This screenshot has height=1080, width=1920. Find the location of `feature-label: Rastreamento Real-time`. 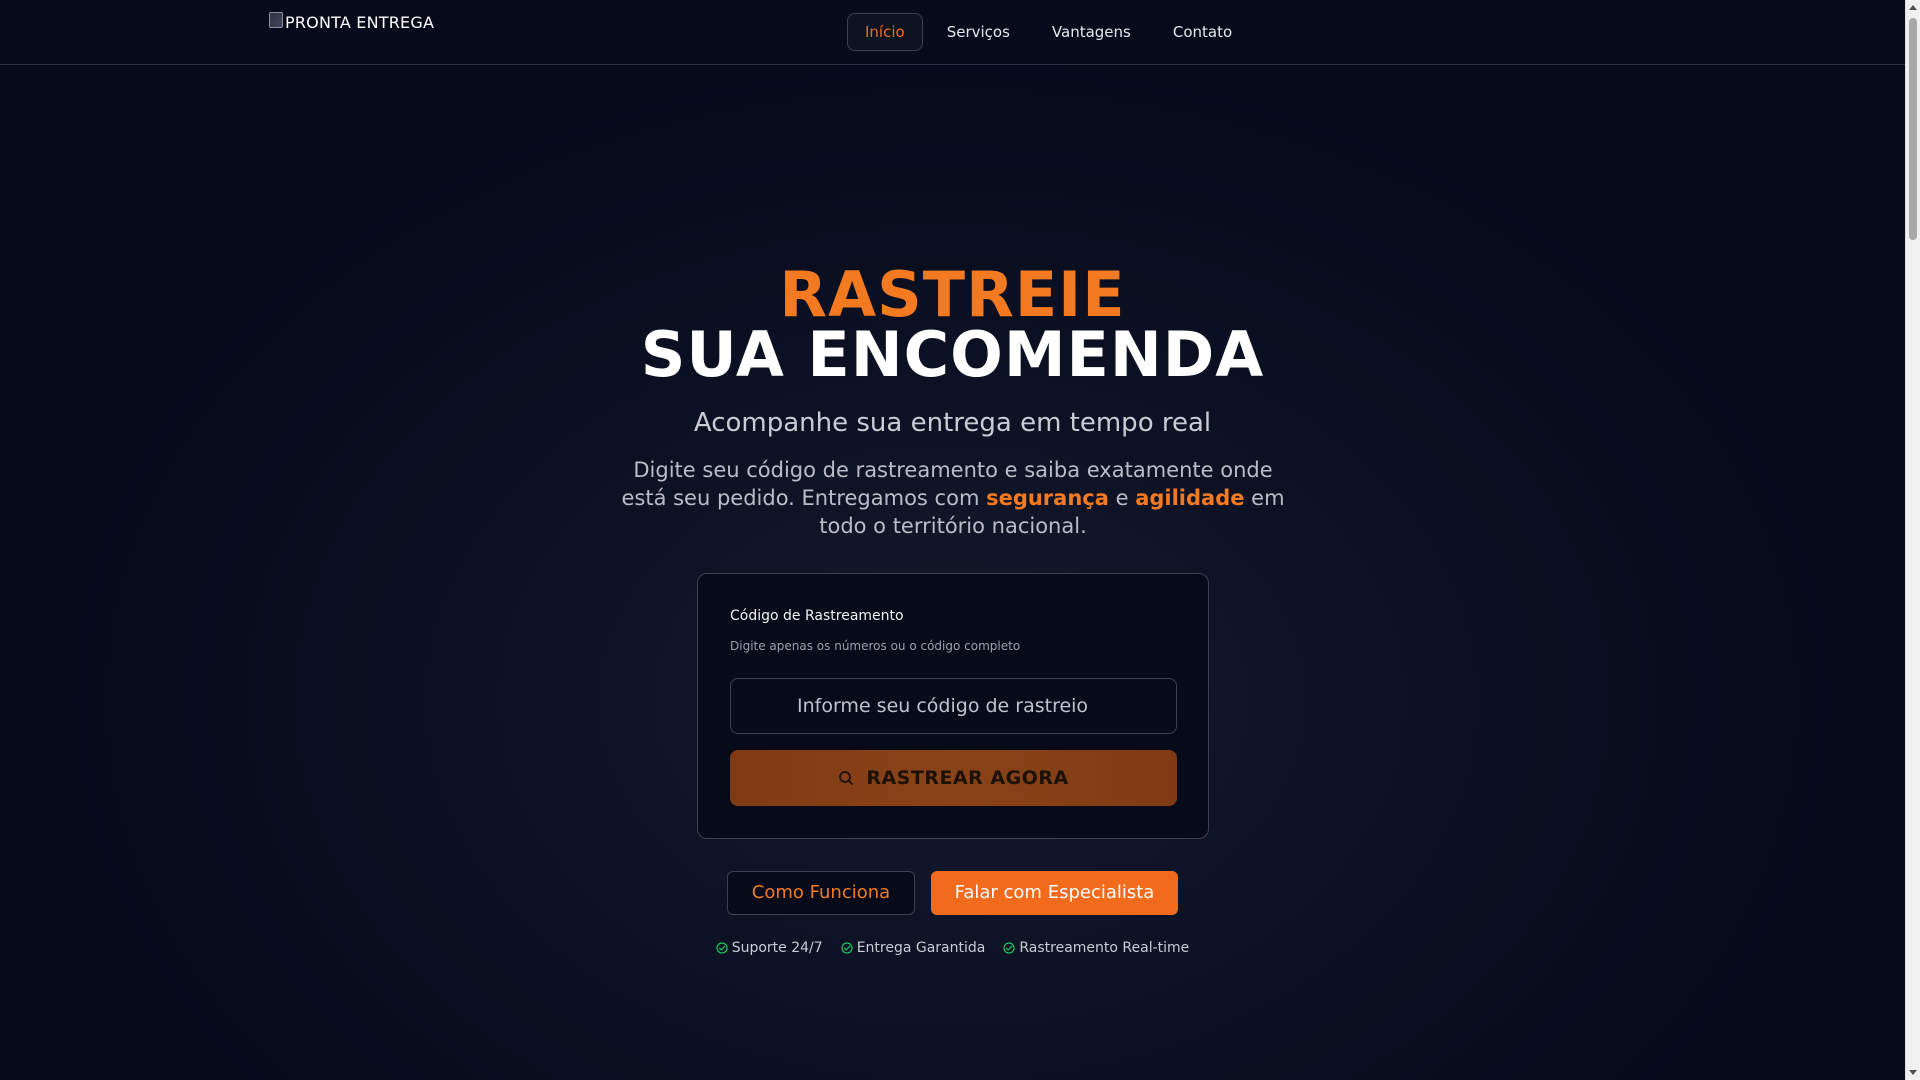

feature-label: Rastreamento Real-time is located at coordinates (1104, 948).